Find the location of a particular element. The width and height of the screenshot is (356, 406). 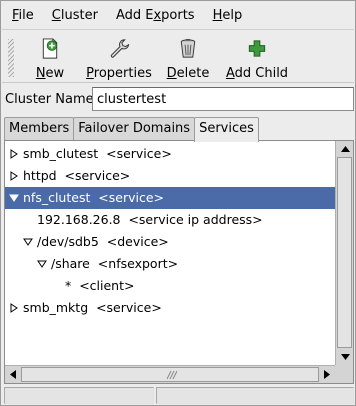

properties-button-label: Properties is located at coordinates (119, 73).